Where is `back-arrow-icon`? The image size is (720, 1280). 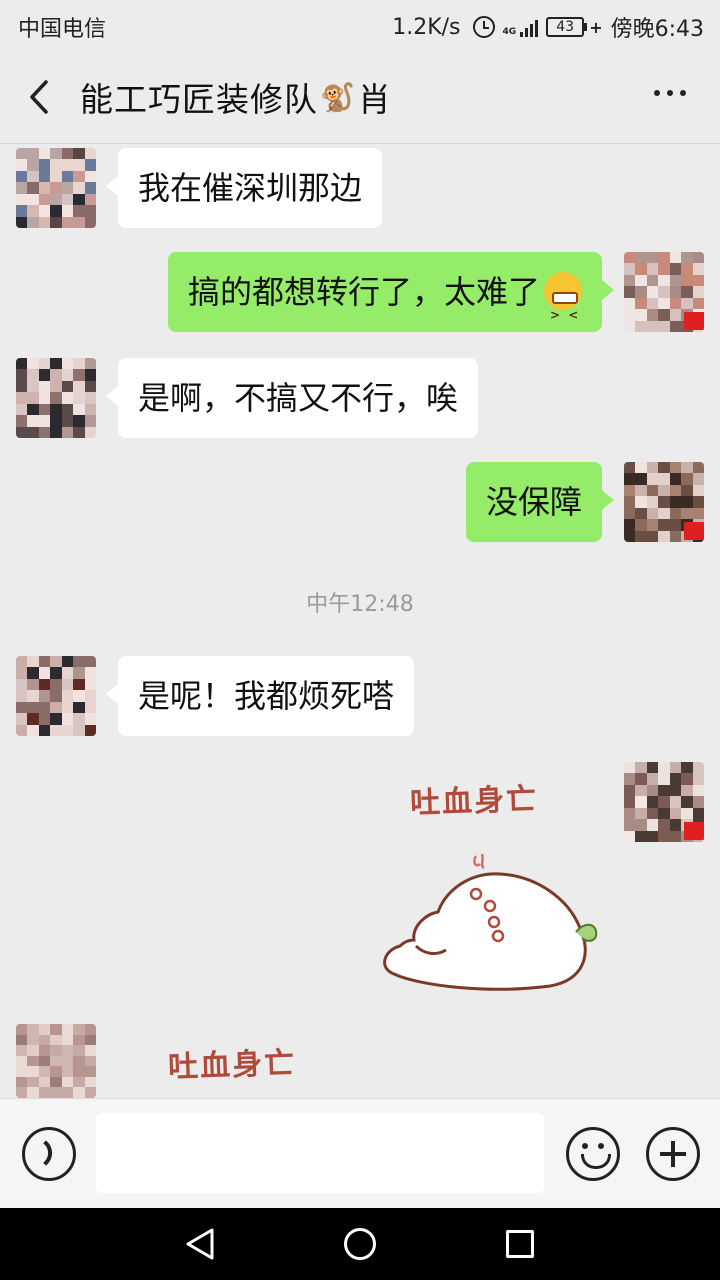
back-arrow-icon is located at coordinates (40, 97).